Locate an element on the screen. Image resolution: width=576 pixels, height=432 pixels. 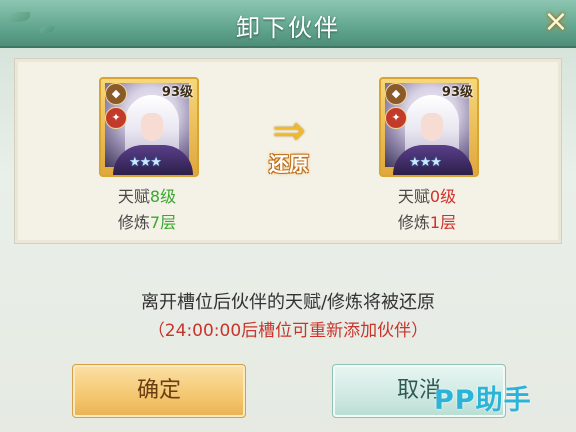
confirm-button: 确定 is located at coordinates (159, 391).